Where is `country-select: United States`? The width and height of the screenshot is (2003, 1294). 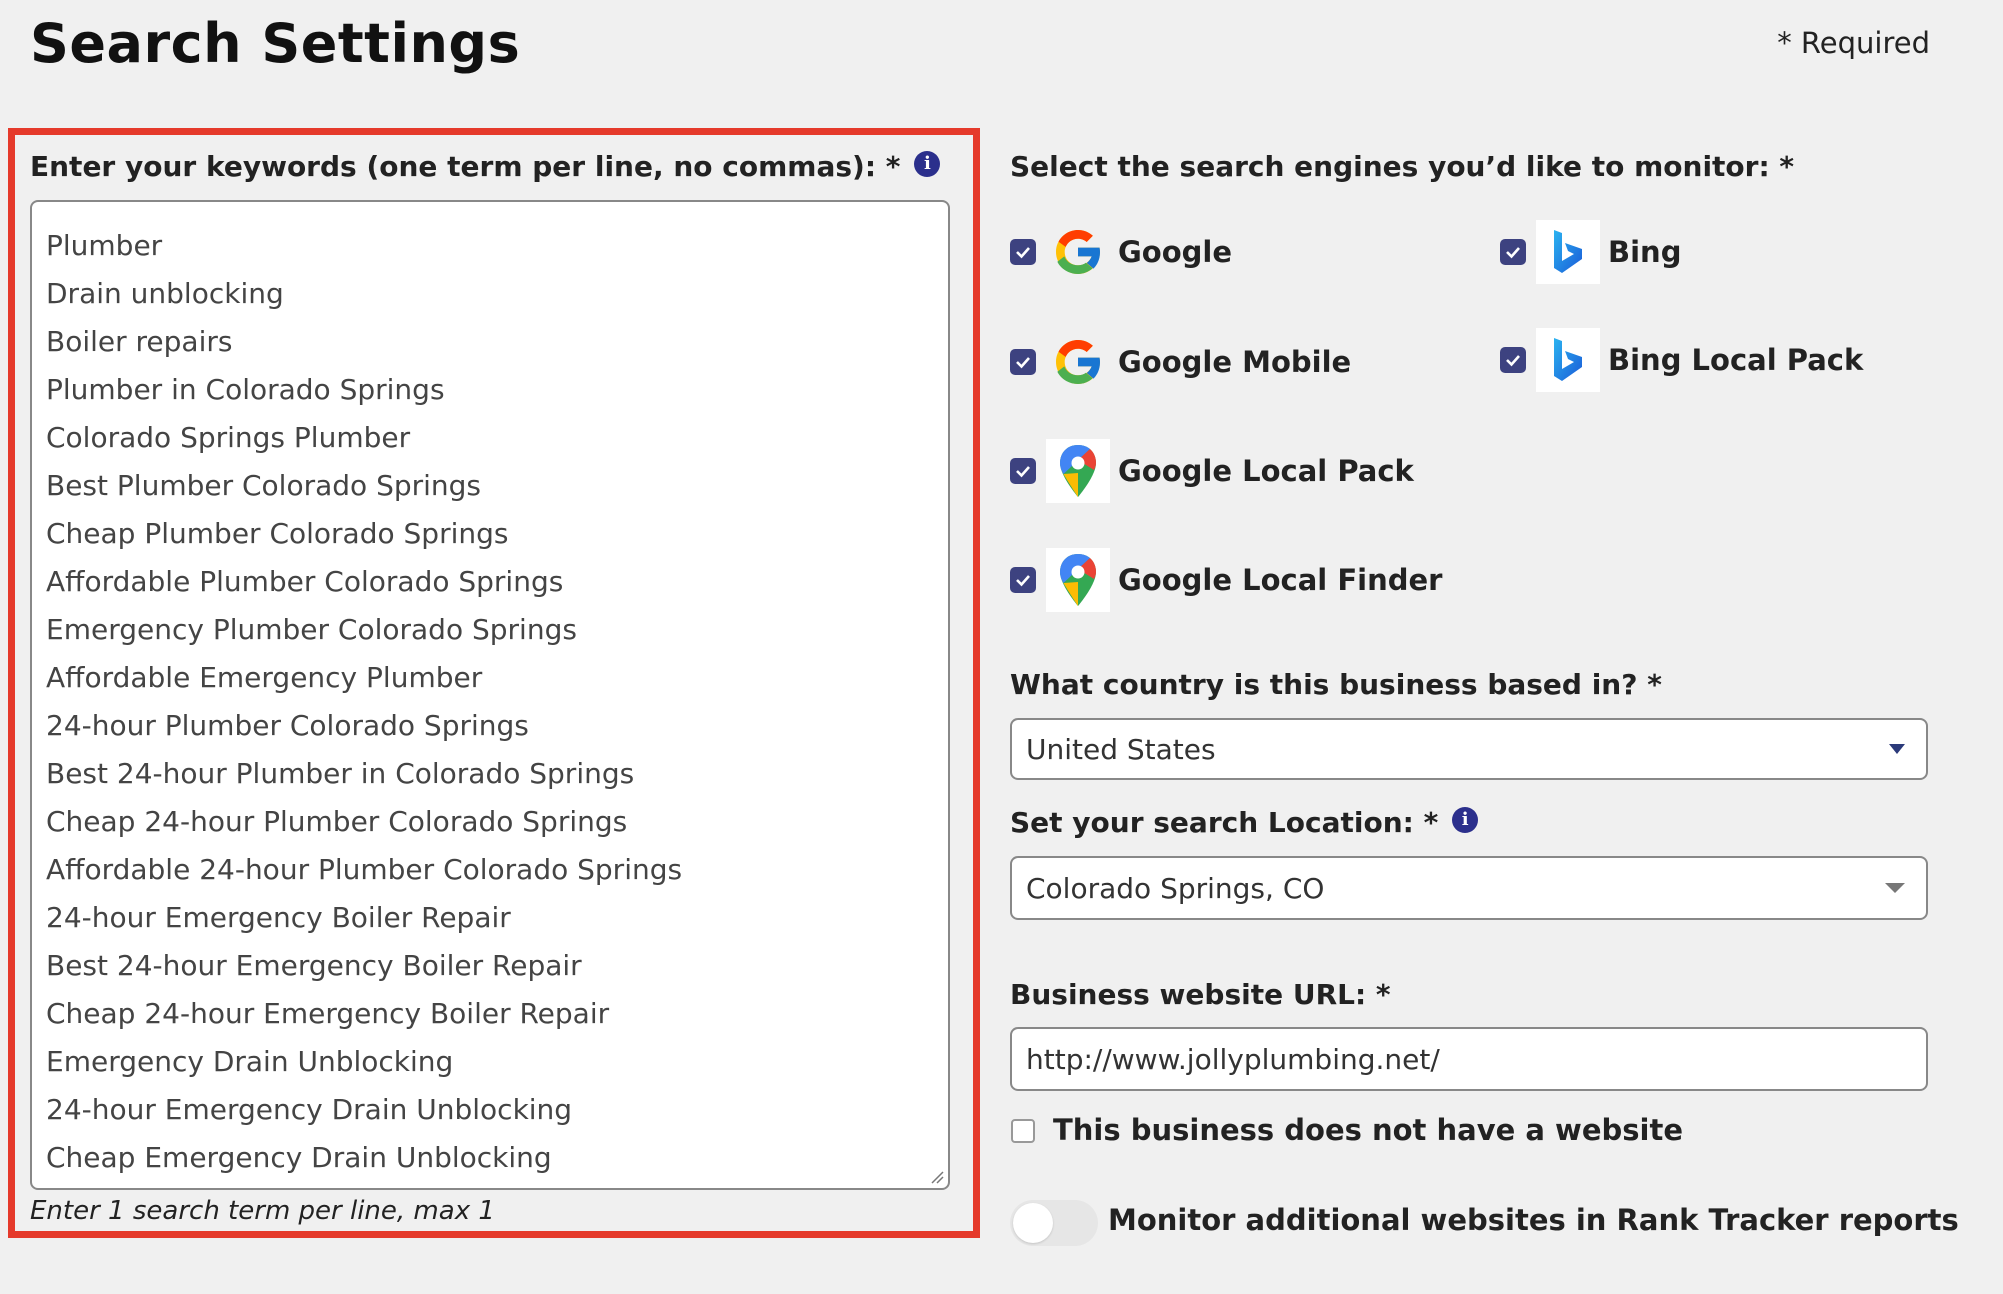
country-select: United States is located at coordinates (1469, 749).